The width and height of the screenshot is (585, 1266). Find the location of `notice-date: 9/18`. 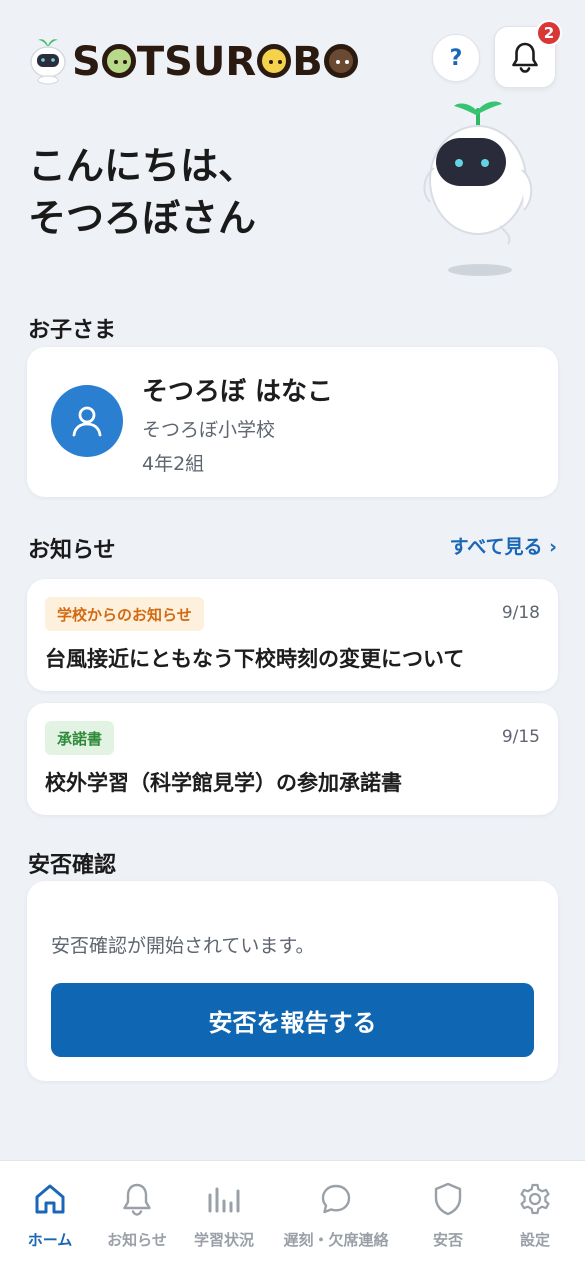

notice-date: 9/18 is located at coordinates (520, 613).